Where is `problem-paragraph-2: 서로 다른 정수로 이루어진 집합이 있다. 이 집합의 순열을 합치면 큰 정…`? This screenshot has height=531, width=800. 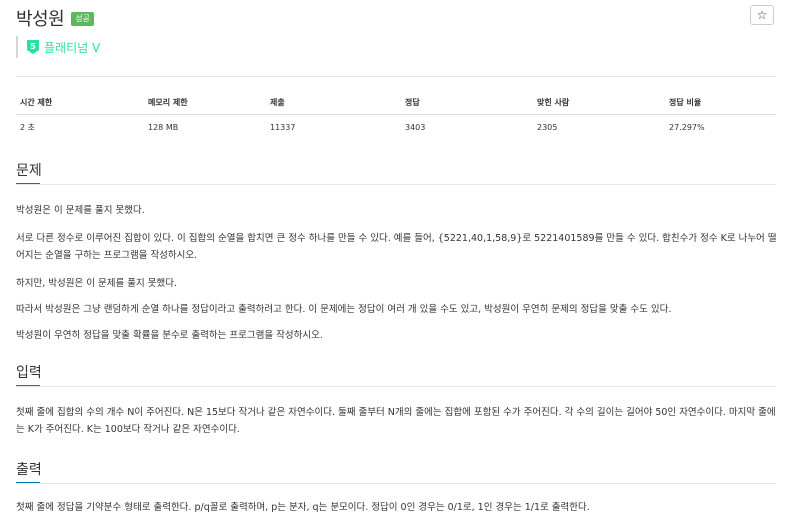
problem-paragraph-2: 서로 다른 정수로 이루어진 집합이 있다. 이 집합의 순열을 합치면 큰 정… is located at coordinates (396, 247).